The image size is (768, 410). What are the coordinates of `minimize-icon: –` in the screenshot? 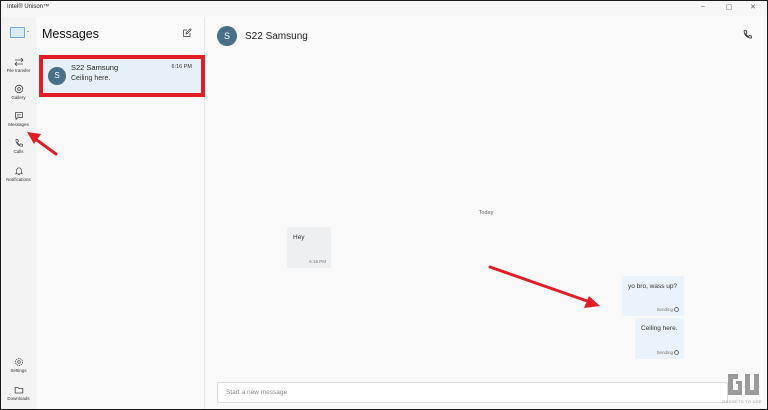 It's located at (703, 6).